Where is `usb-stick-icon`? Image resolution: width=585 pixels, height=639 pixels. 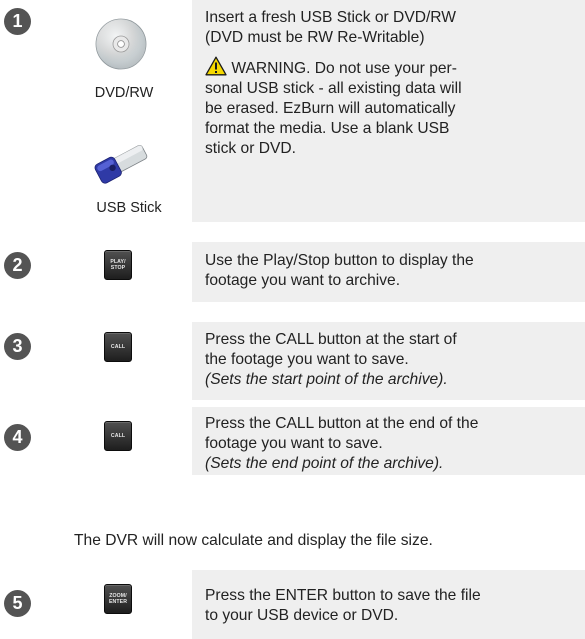
usb-stick-icon is located at coordinates (121, 164).